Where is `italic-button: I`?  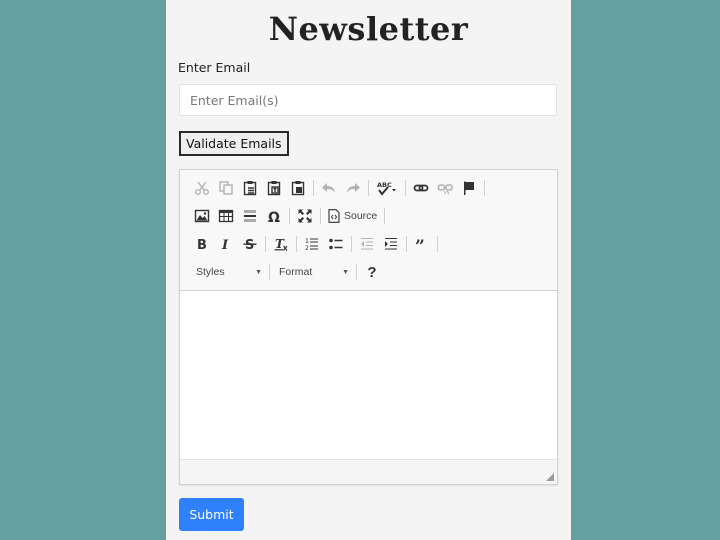 italic-button: I is located at coordinates (226, 244).